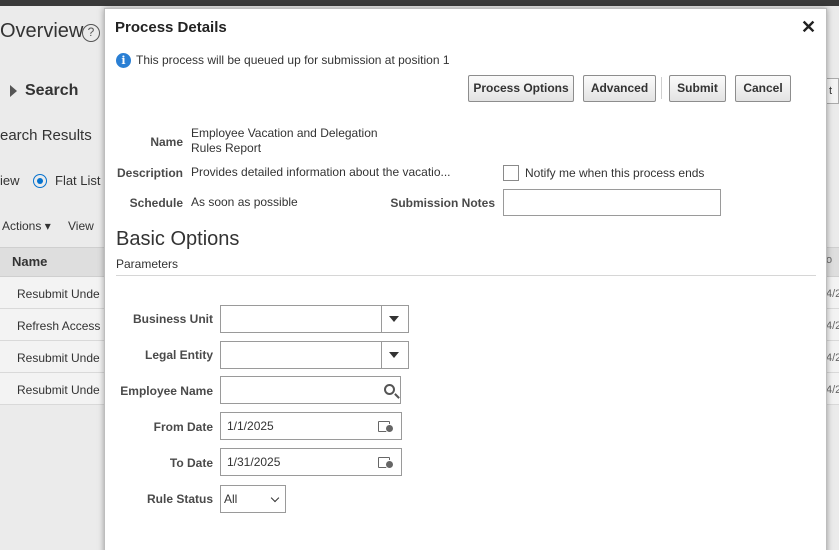  I want to click on button-separator, so click(661, 88).